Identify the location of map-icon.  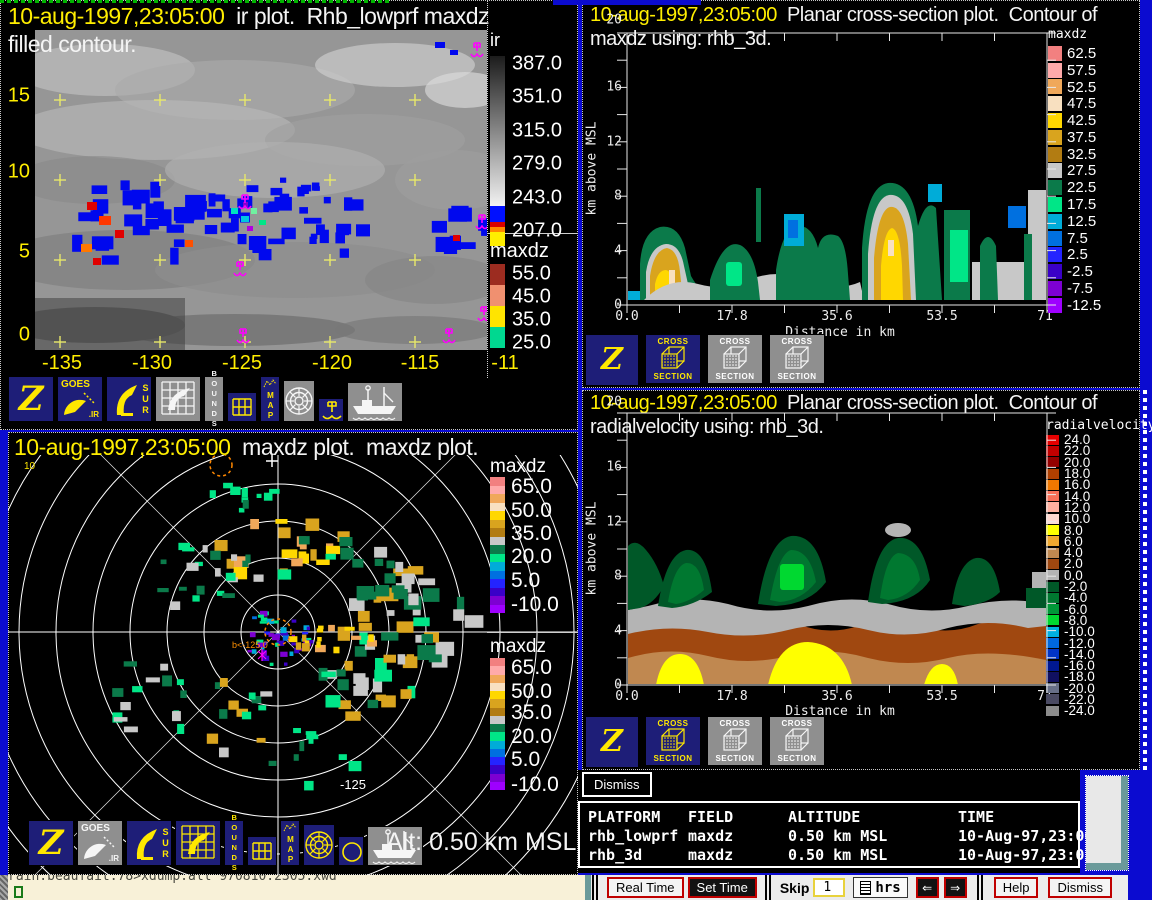
(270, 383).